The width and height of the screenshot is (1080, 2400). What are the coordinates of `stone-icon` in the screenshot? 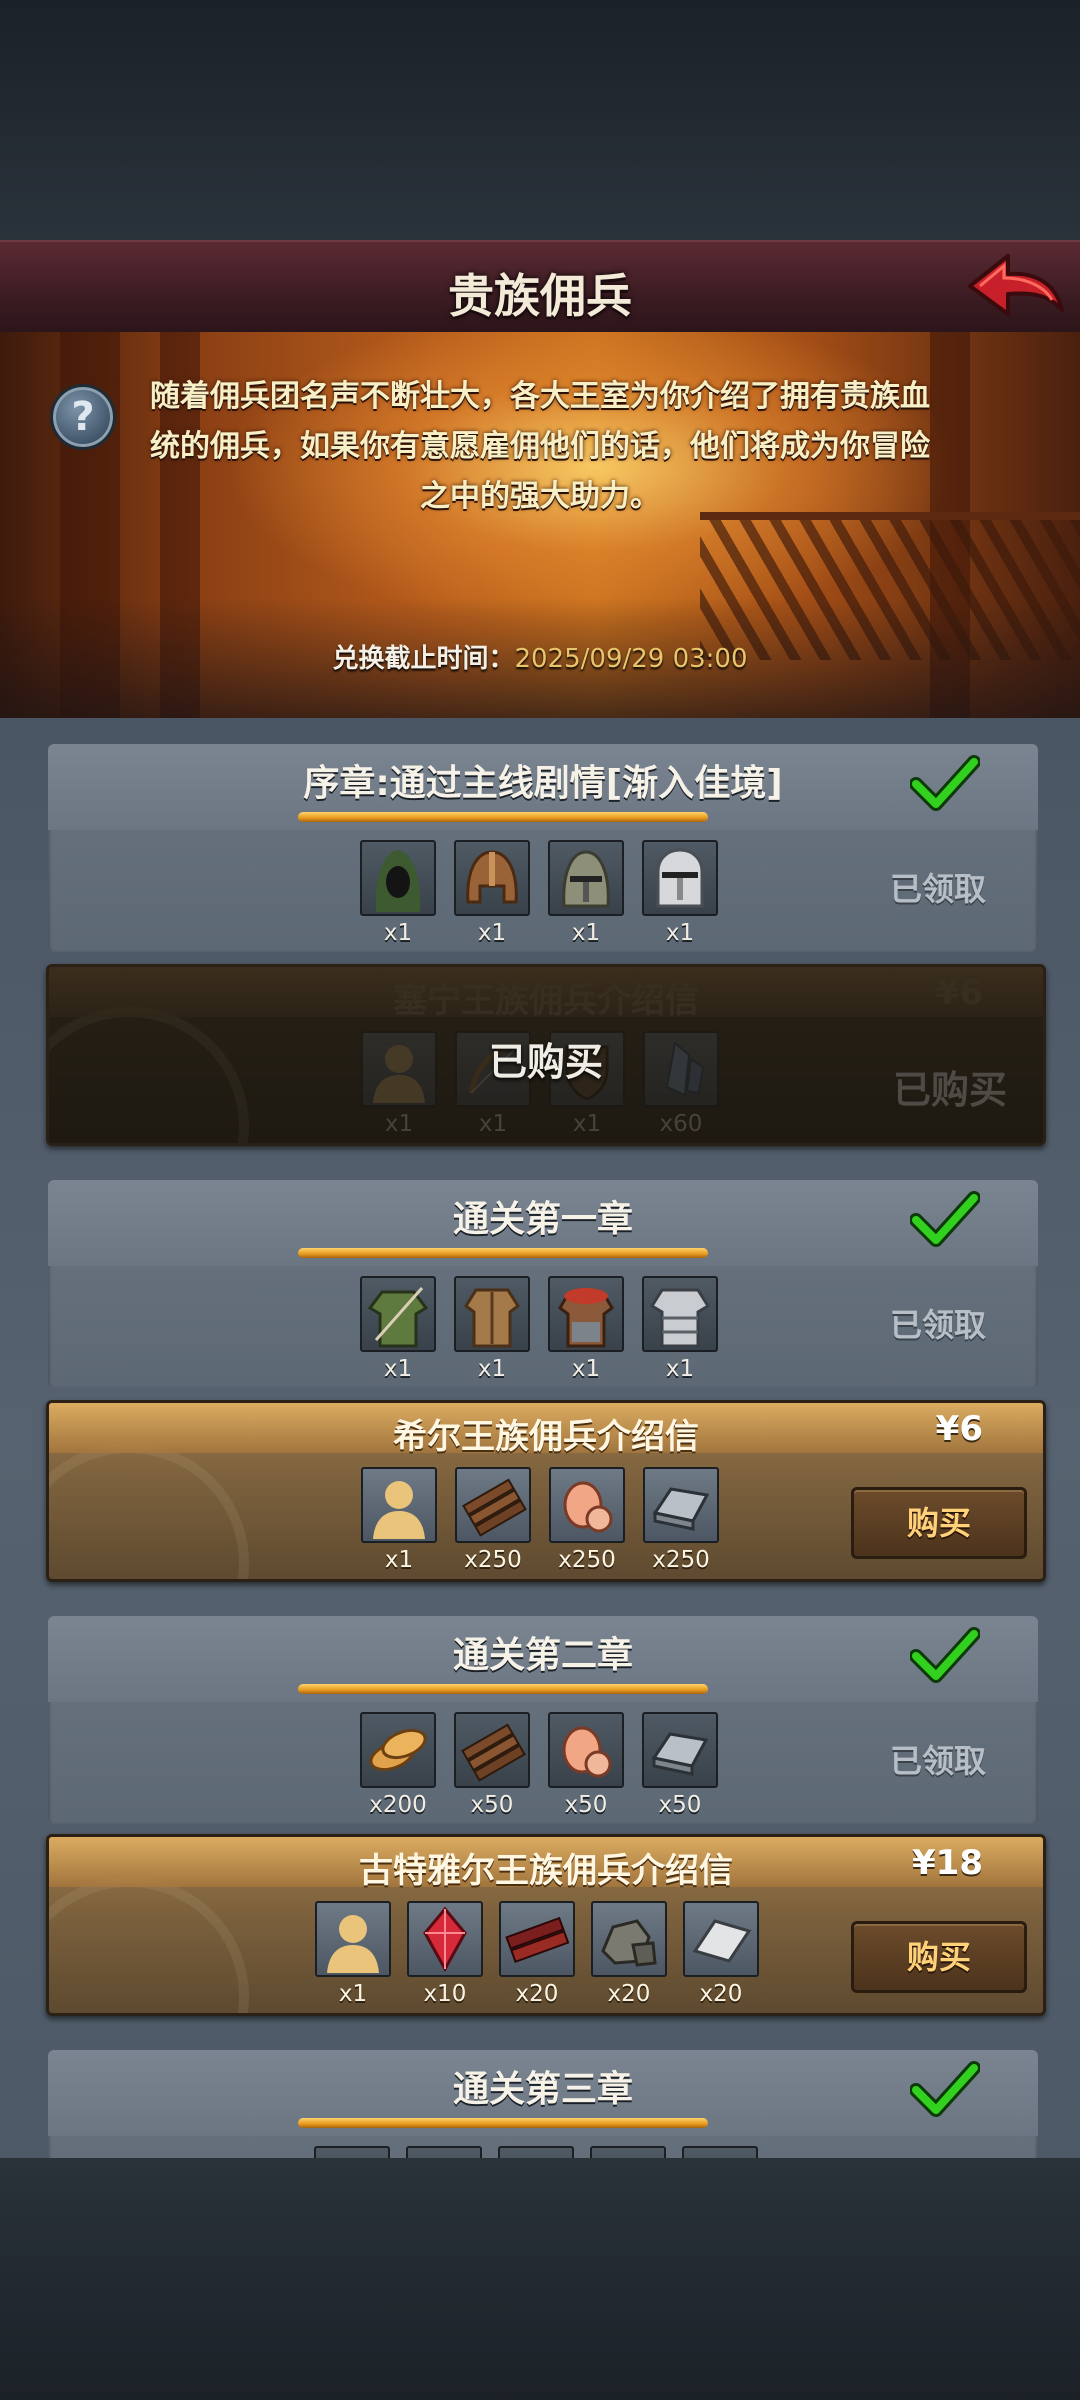 It's located at (629, 1939).